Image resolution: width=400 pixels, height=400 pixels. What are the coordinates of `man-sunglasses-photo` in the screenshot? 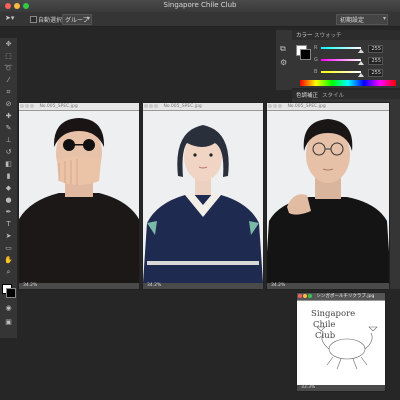 It's located at (79, 197).